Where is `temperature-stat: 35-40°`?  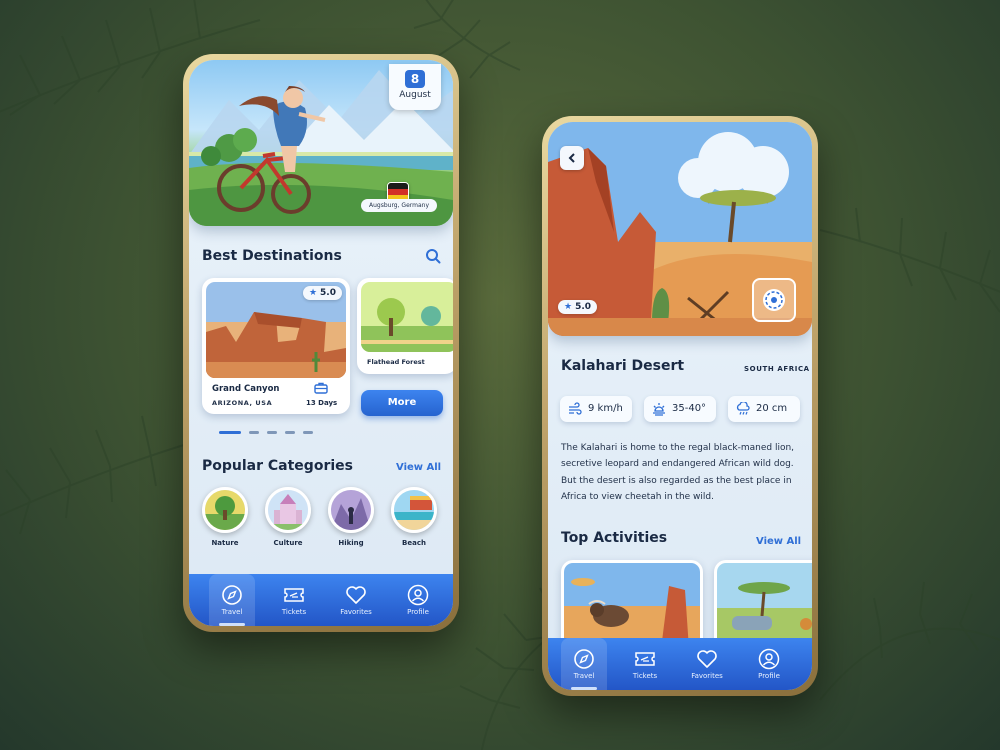 temperature-stat: 35-40° is located at coordinates (680, 409).